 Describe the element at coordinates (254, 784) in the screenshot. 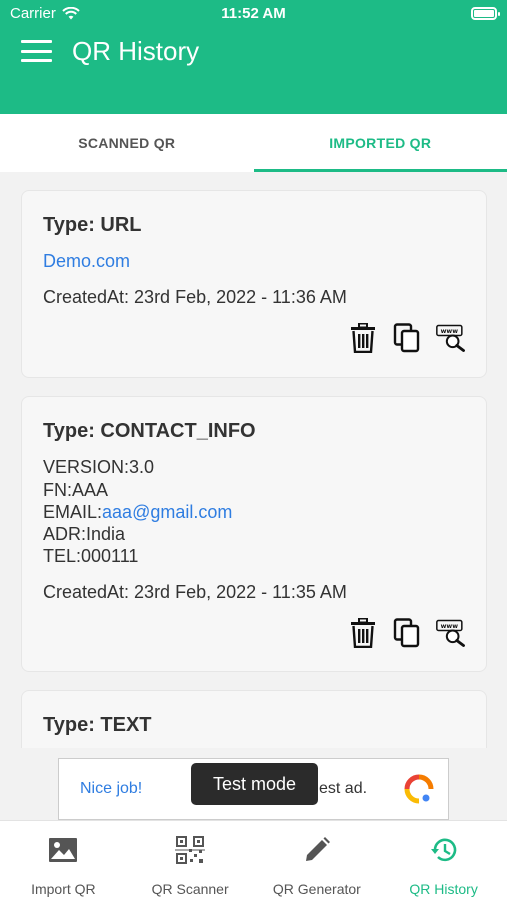

I see `test-mode-toast: Test mode` at that location.